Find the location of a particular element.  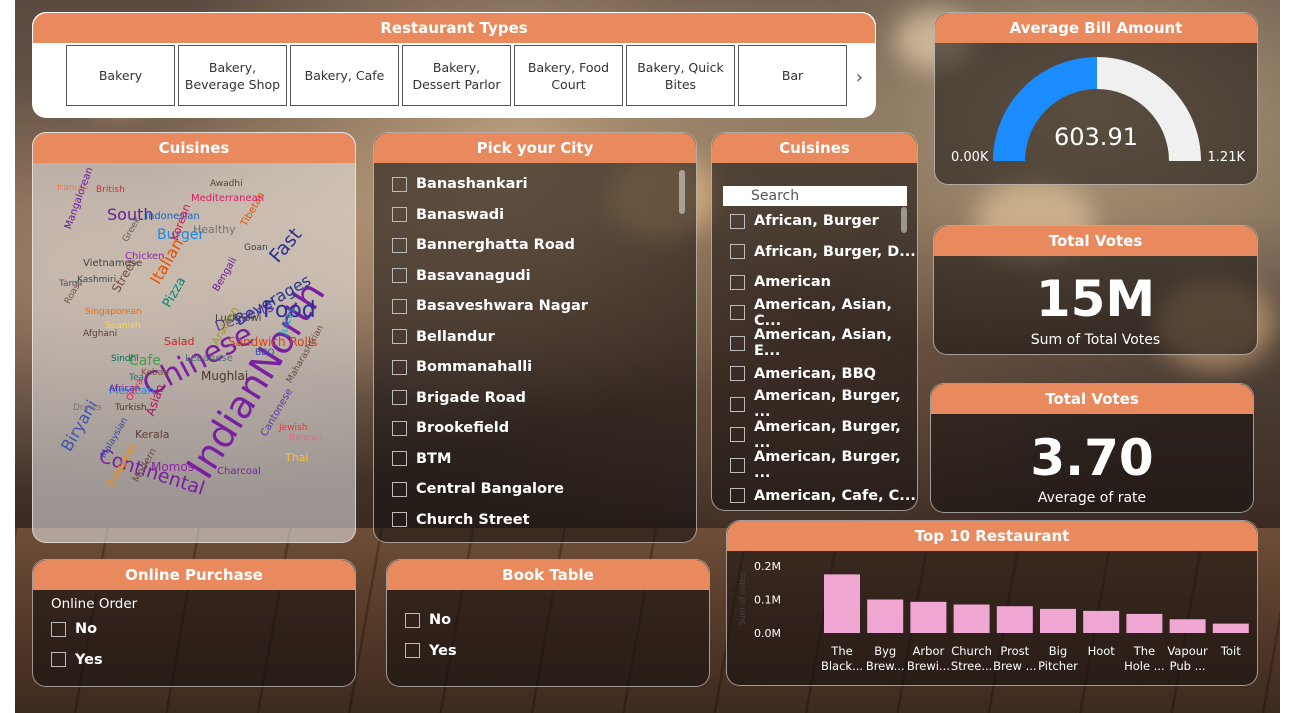

cuisine-search-input: Search is located at coordinates (815, 196).